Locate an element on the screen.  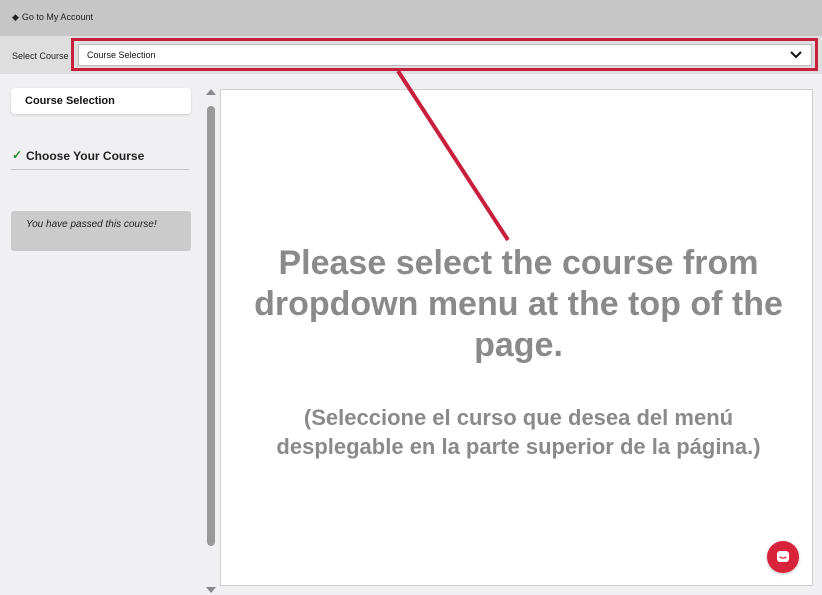
course-passed-notice: You have passed this course! is located at coordinates (101, 231).